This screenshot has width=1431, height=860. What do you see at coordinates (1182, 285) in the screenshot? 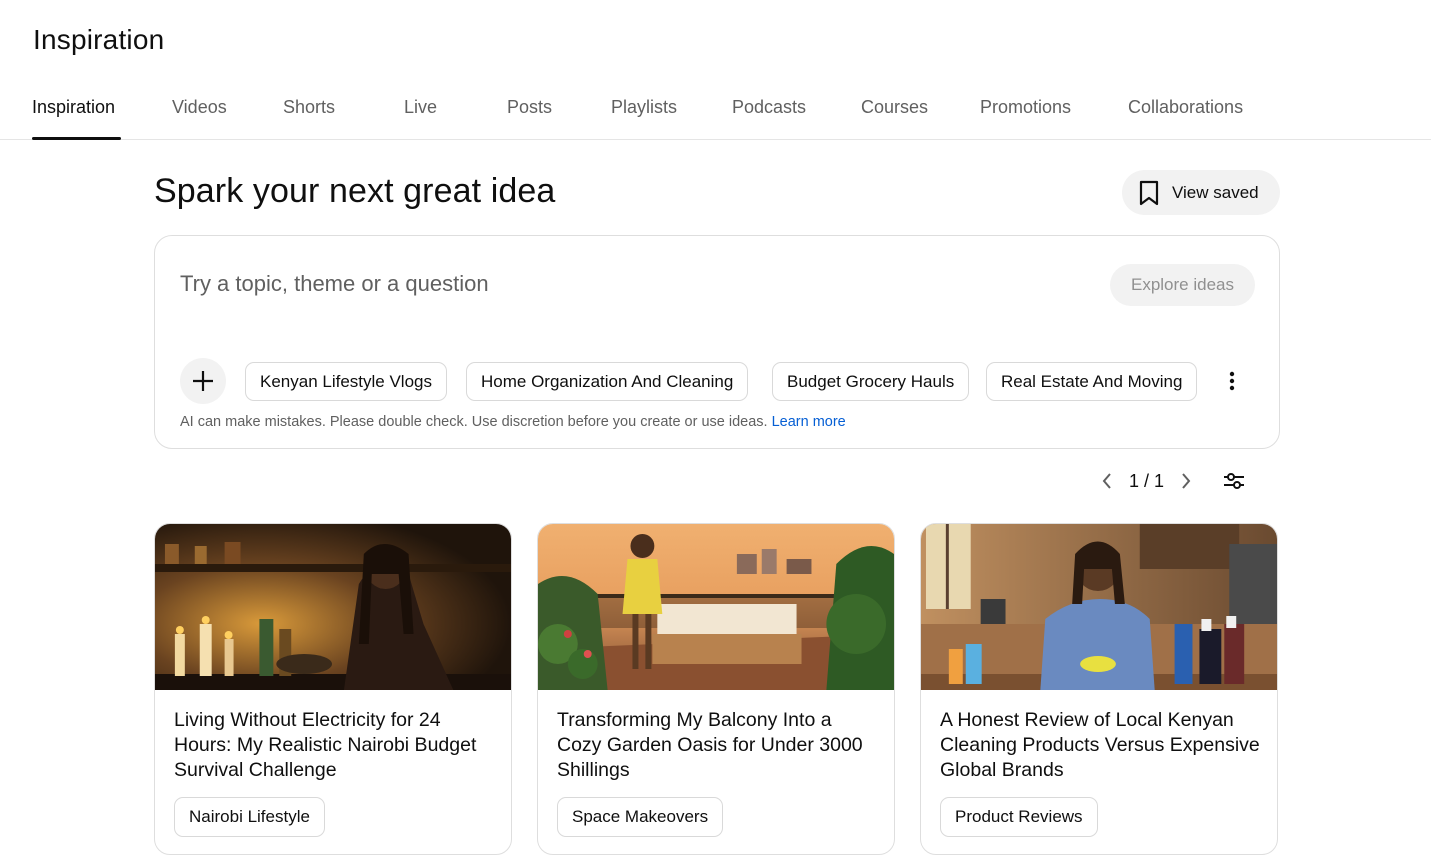
I see `explore-ideas-button: Explore ideas` at bounding box center [1182, 285].